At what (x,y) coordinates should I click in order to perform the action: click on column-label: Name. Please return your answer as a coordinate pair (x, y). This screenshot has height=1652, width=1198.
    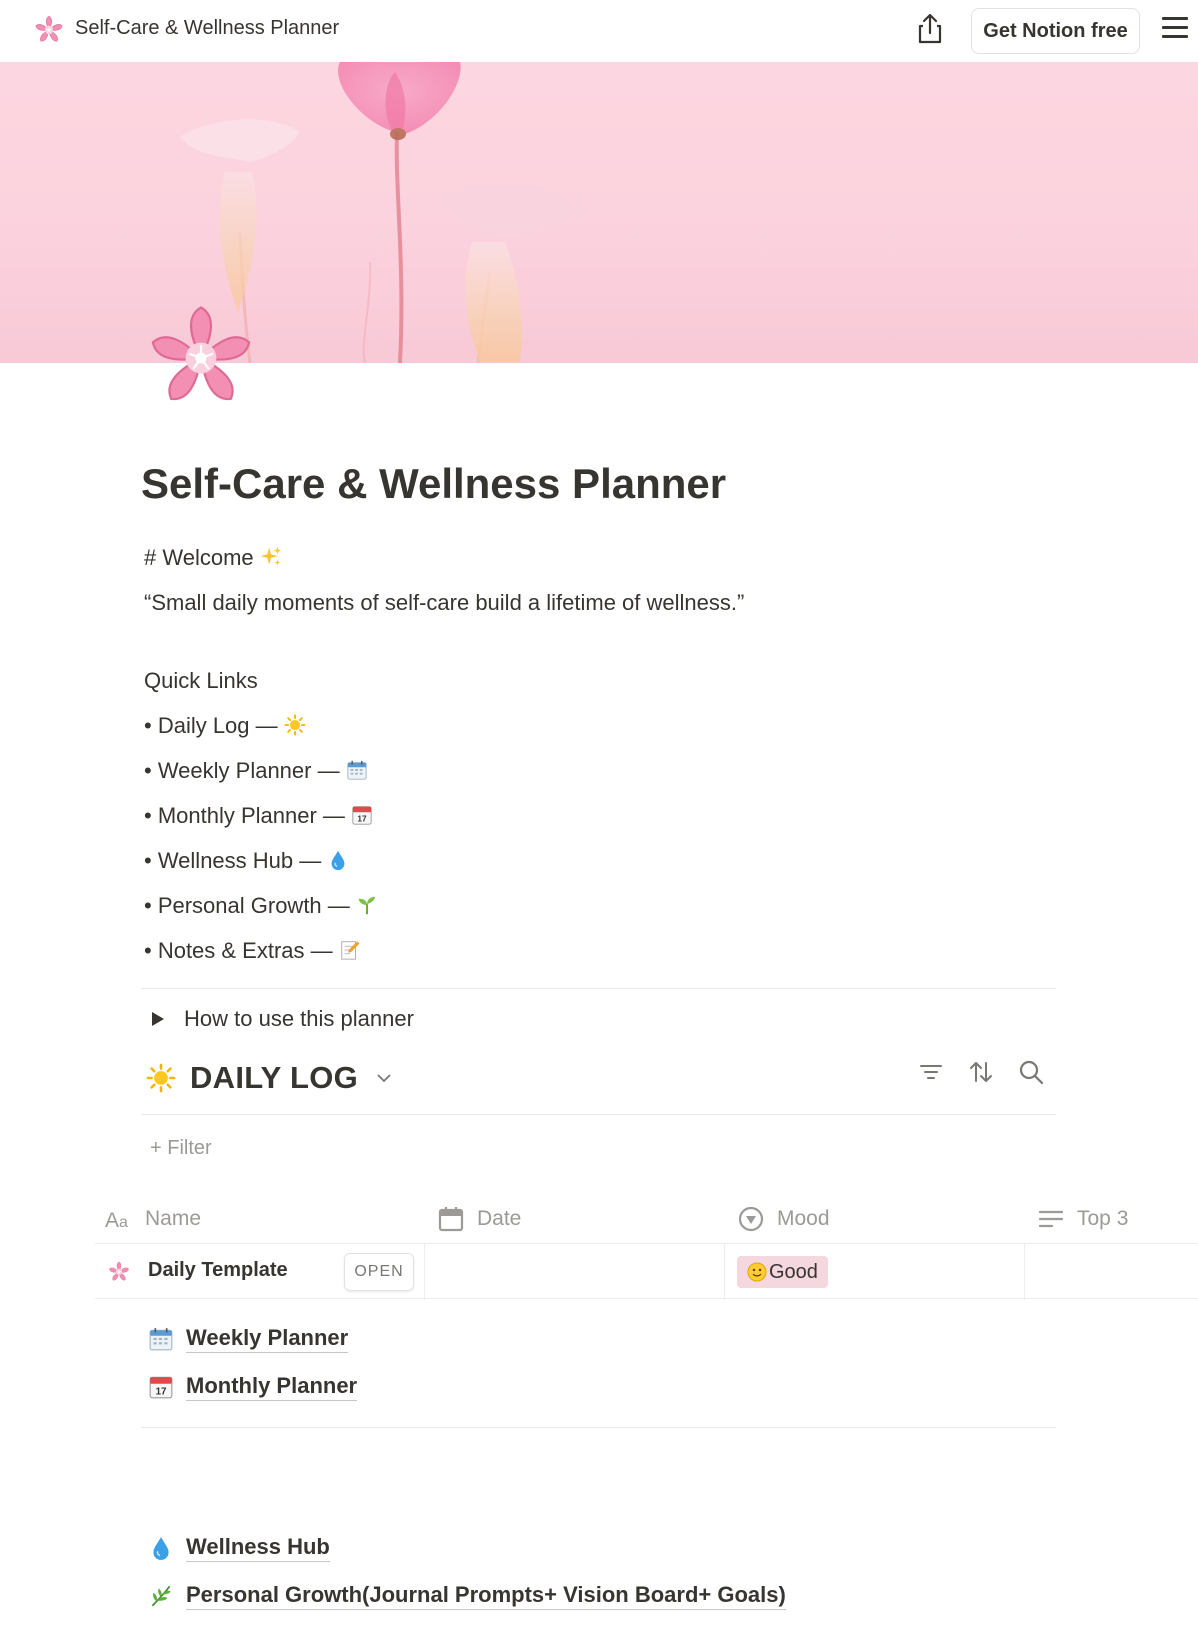
    Looking at the image, I should click on (173, 1218).